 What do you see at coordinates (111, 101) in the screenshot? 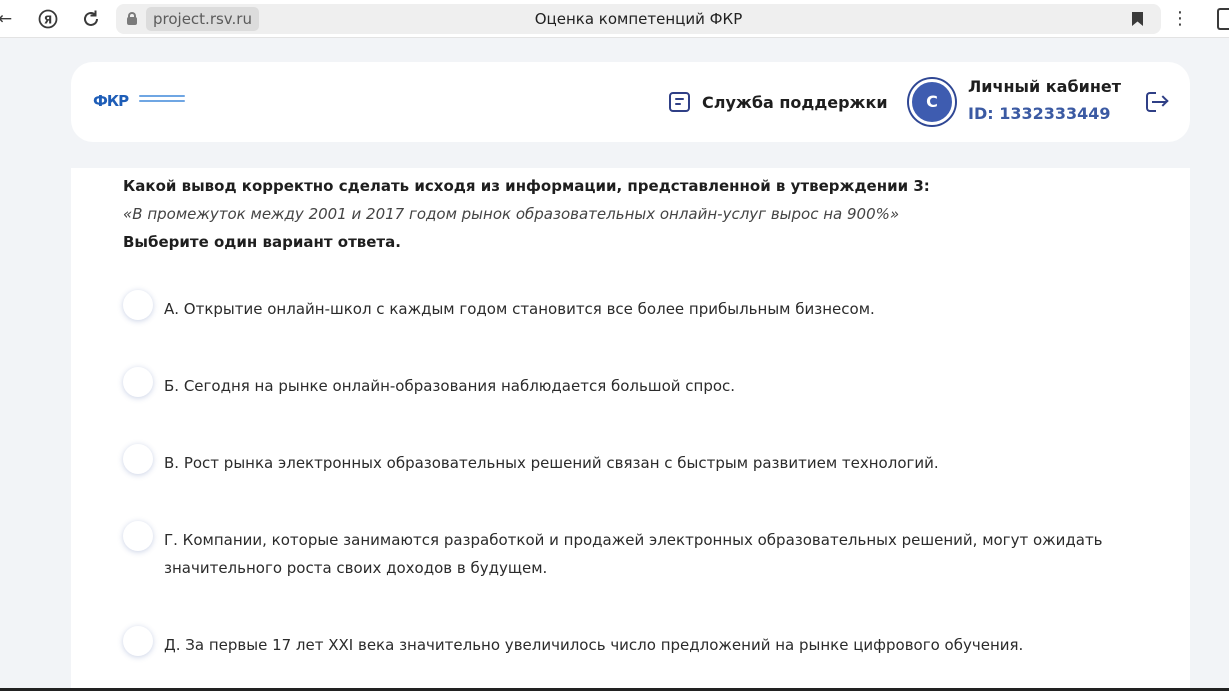
I see `logo-text: ФКР` at bounding box center [111, 101].